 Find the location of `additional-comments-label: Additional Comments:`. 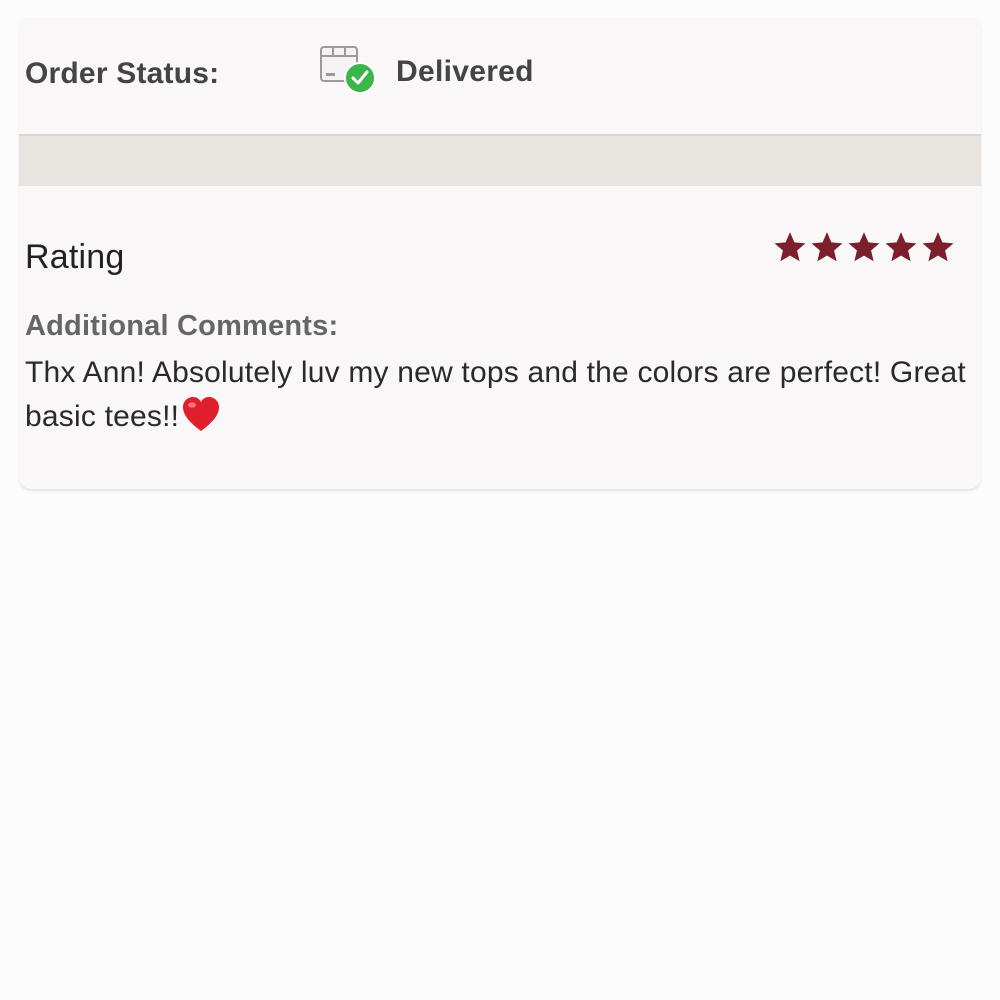

additional-comments-label: Additional Comments: is located at coordinates (182, 326).